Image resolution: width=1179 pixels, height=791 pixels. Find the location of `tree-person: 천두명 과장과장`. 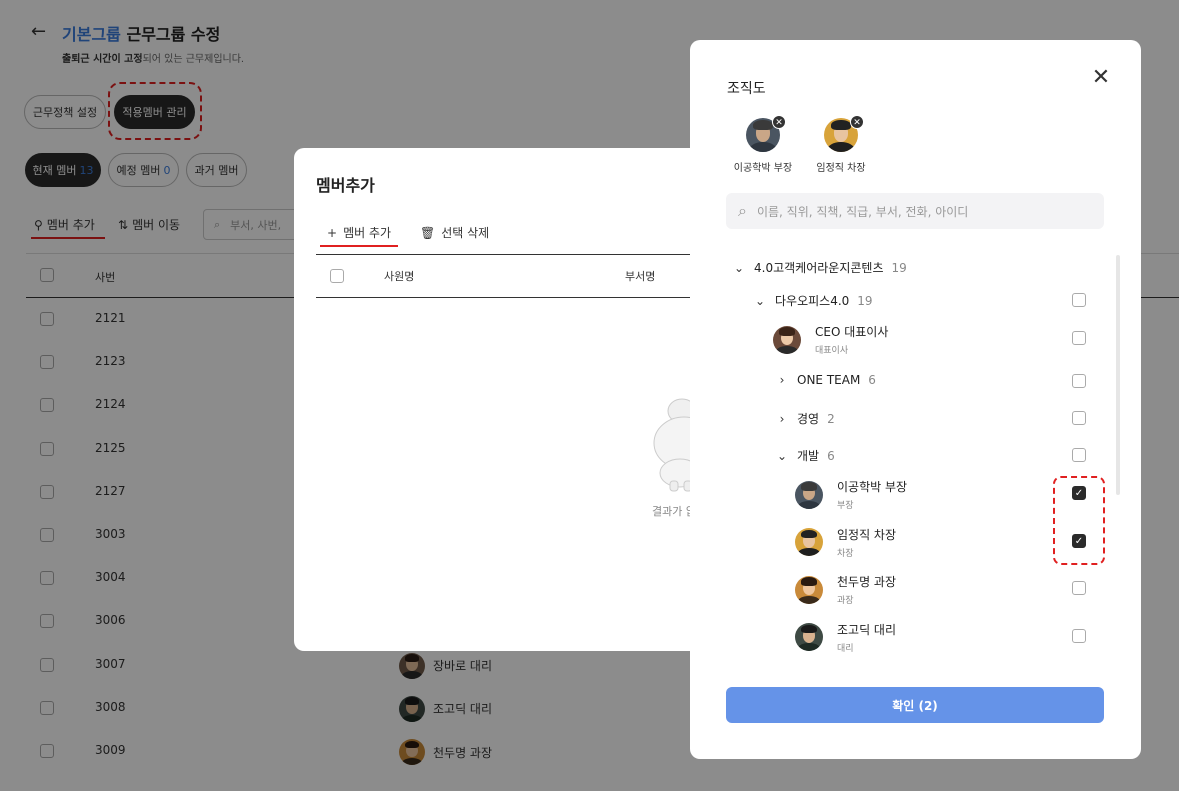

tree-person: 천두명 과장과장 is located at coordinates (845, 589).